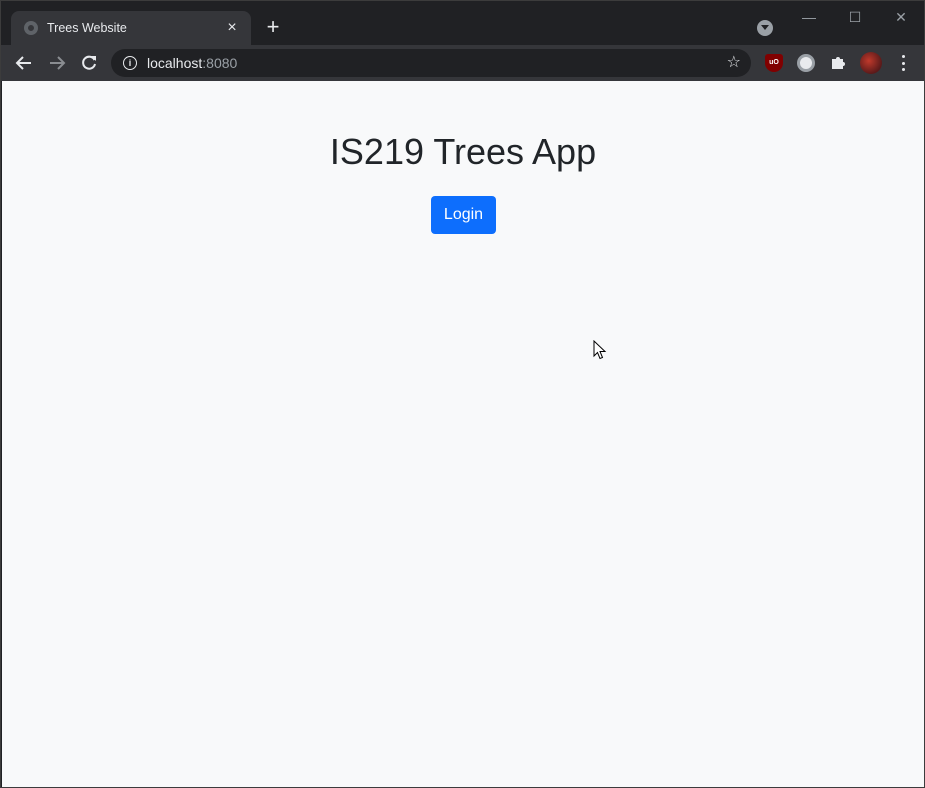 The image size is (925, 788). I want to click on browser-toolbar: i localhost:8080 ☆ uO, so click(462, 63).